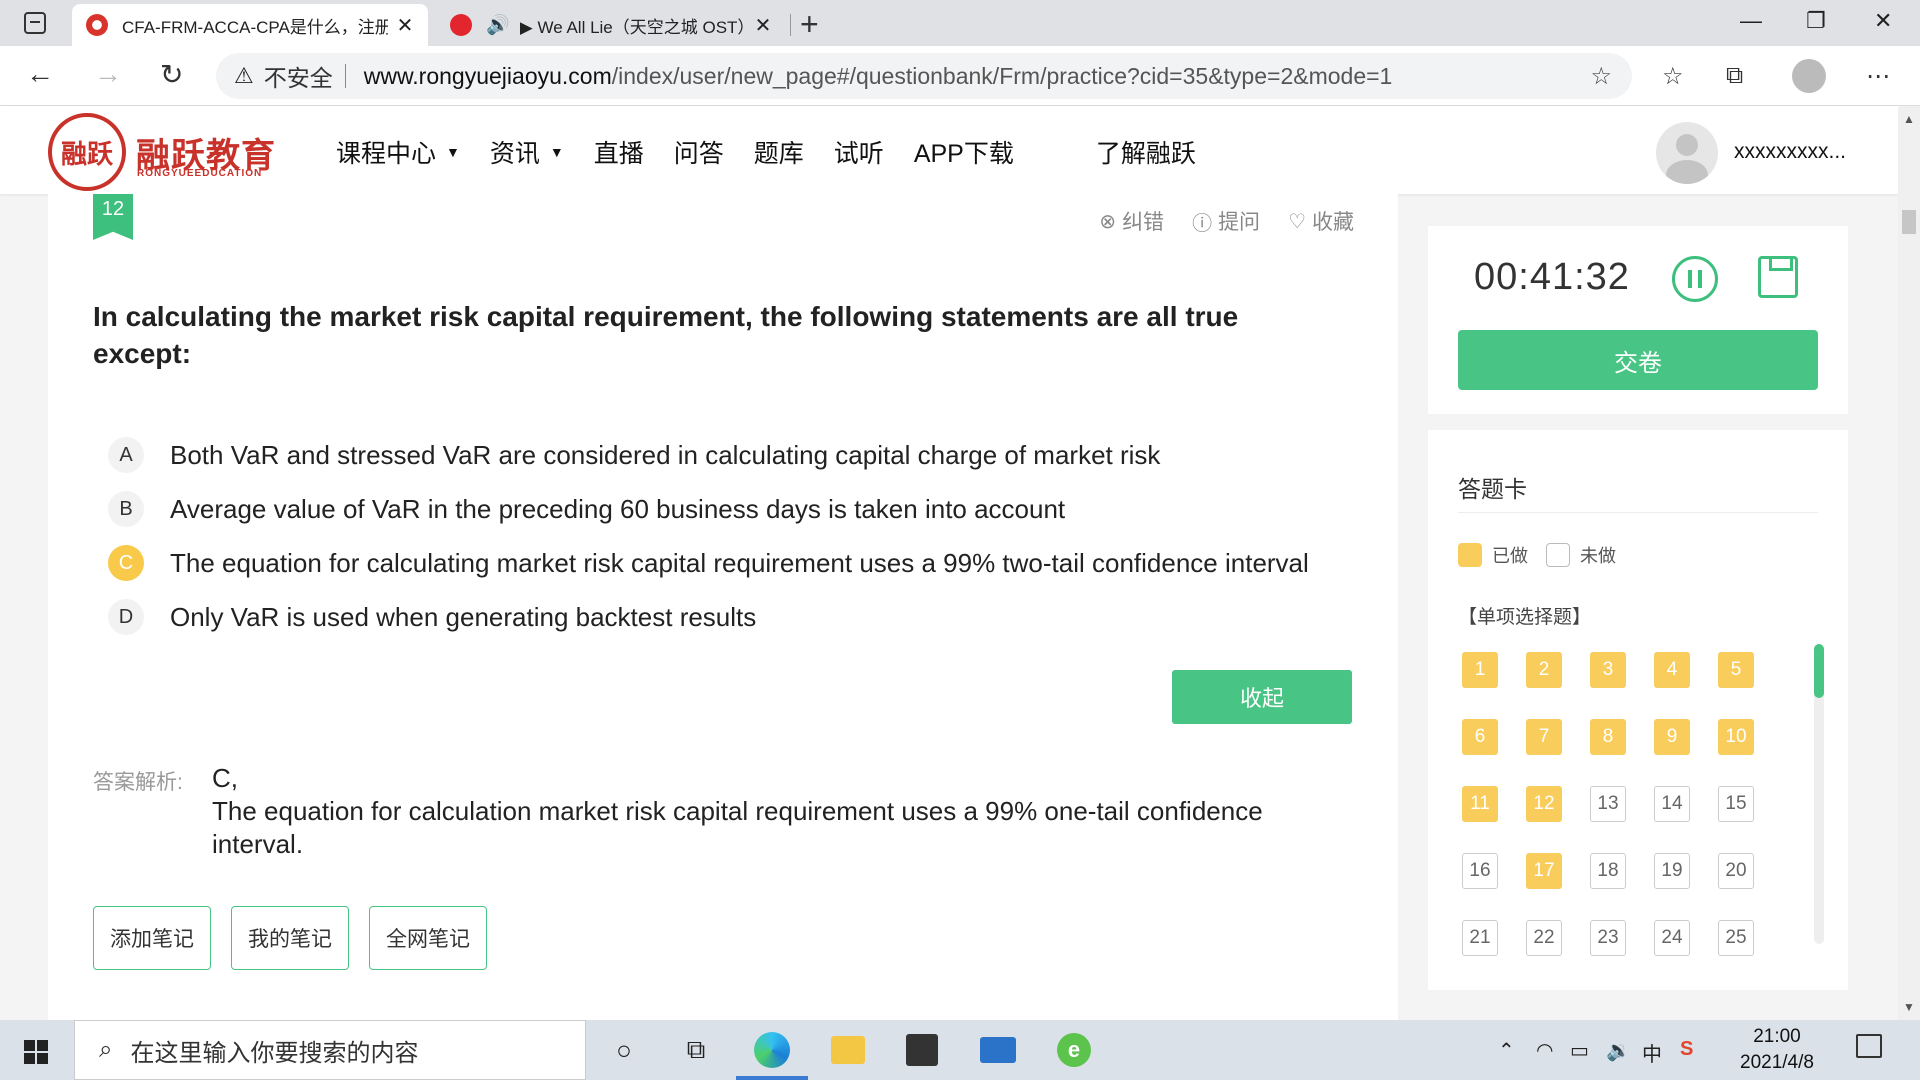 This screenshot has height=1080, width=1920. Describe the element at coordinates (1736, 737) in the screenshot. I see `question-cell: 10` at that location.